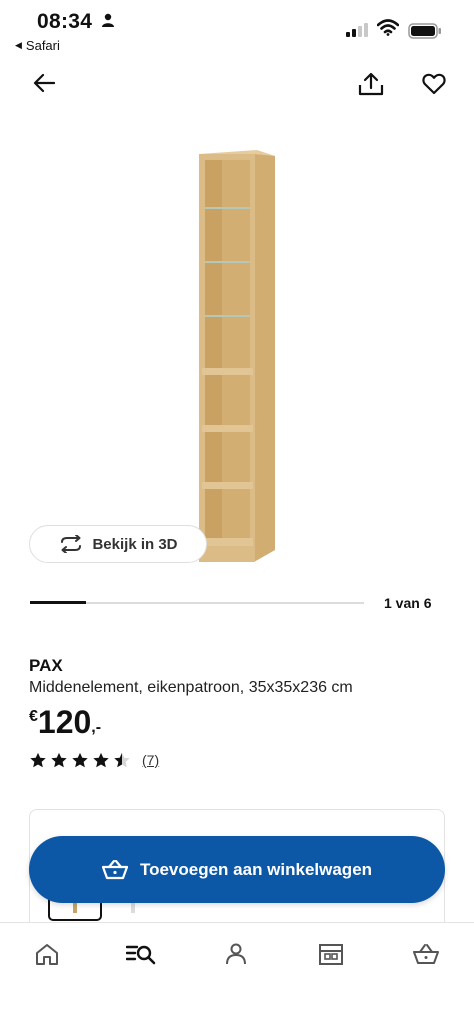 The width and height of the screenshot is (474, 1025). I want to click on price-amount: 120, so click(64, 722).